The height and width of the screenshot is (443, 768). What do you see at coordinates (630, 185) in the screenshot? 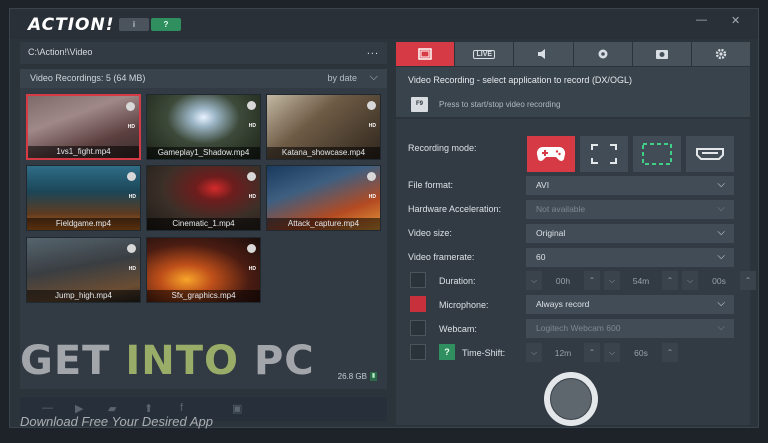
I see `file-format-select: AVI ⌵` at bounding box center [630, 185].